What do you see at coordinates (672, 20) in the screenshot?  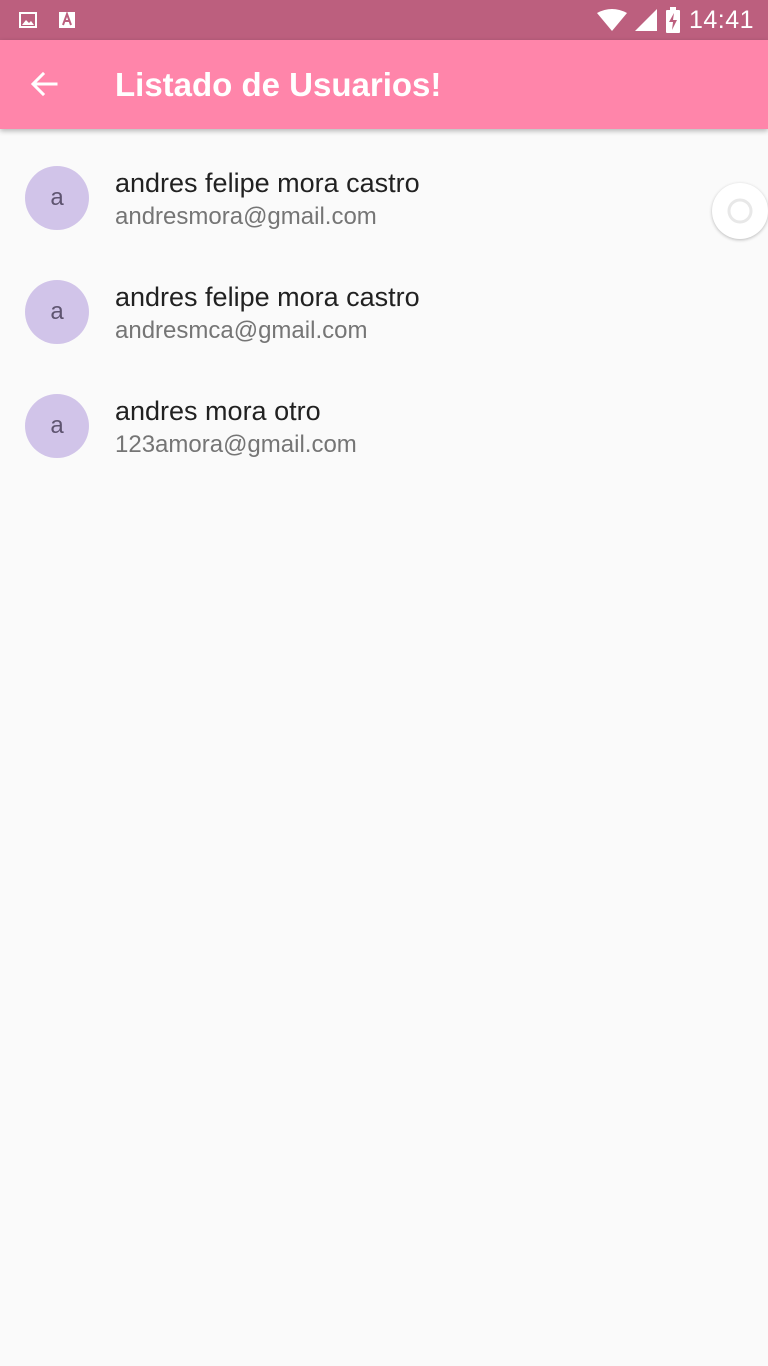 I see `battery-charging-icon` at bounding box center [672, 20].